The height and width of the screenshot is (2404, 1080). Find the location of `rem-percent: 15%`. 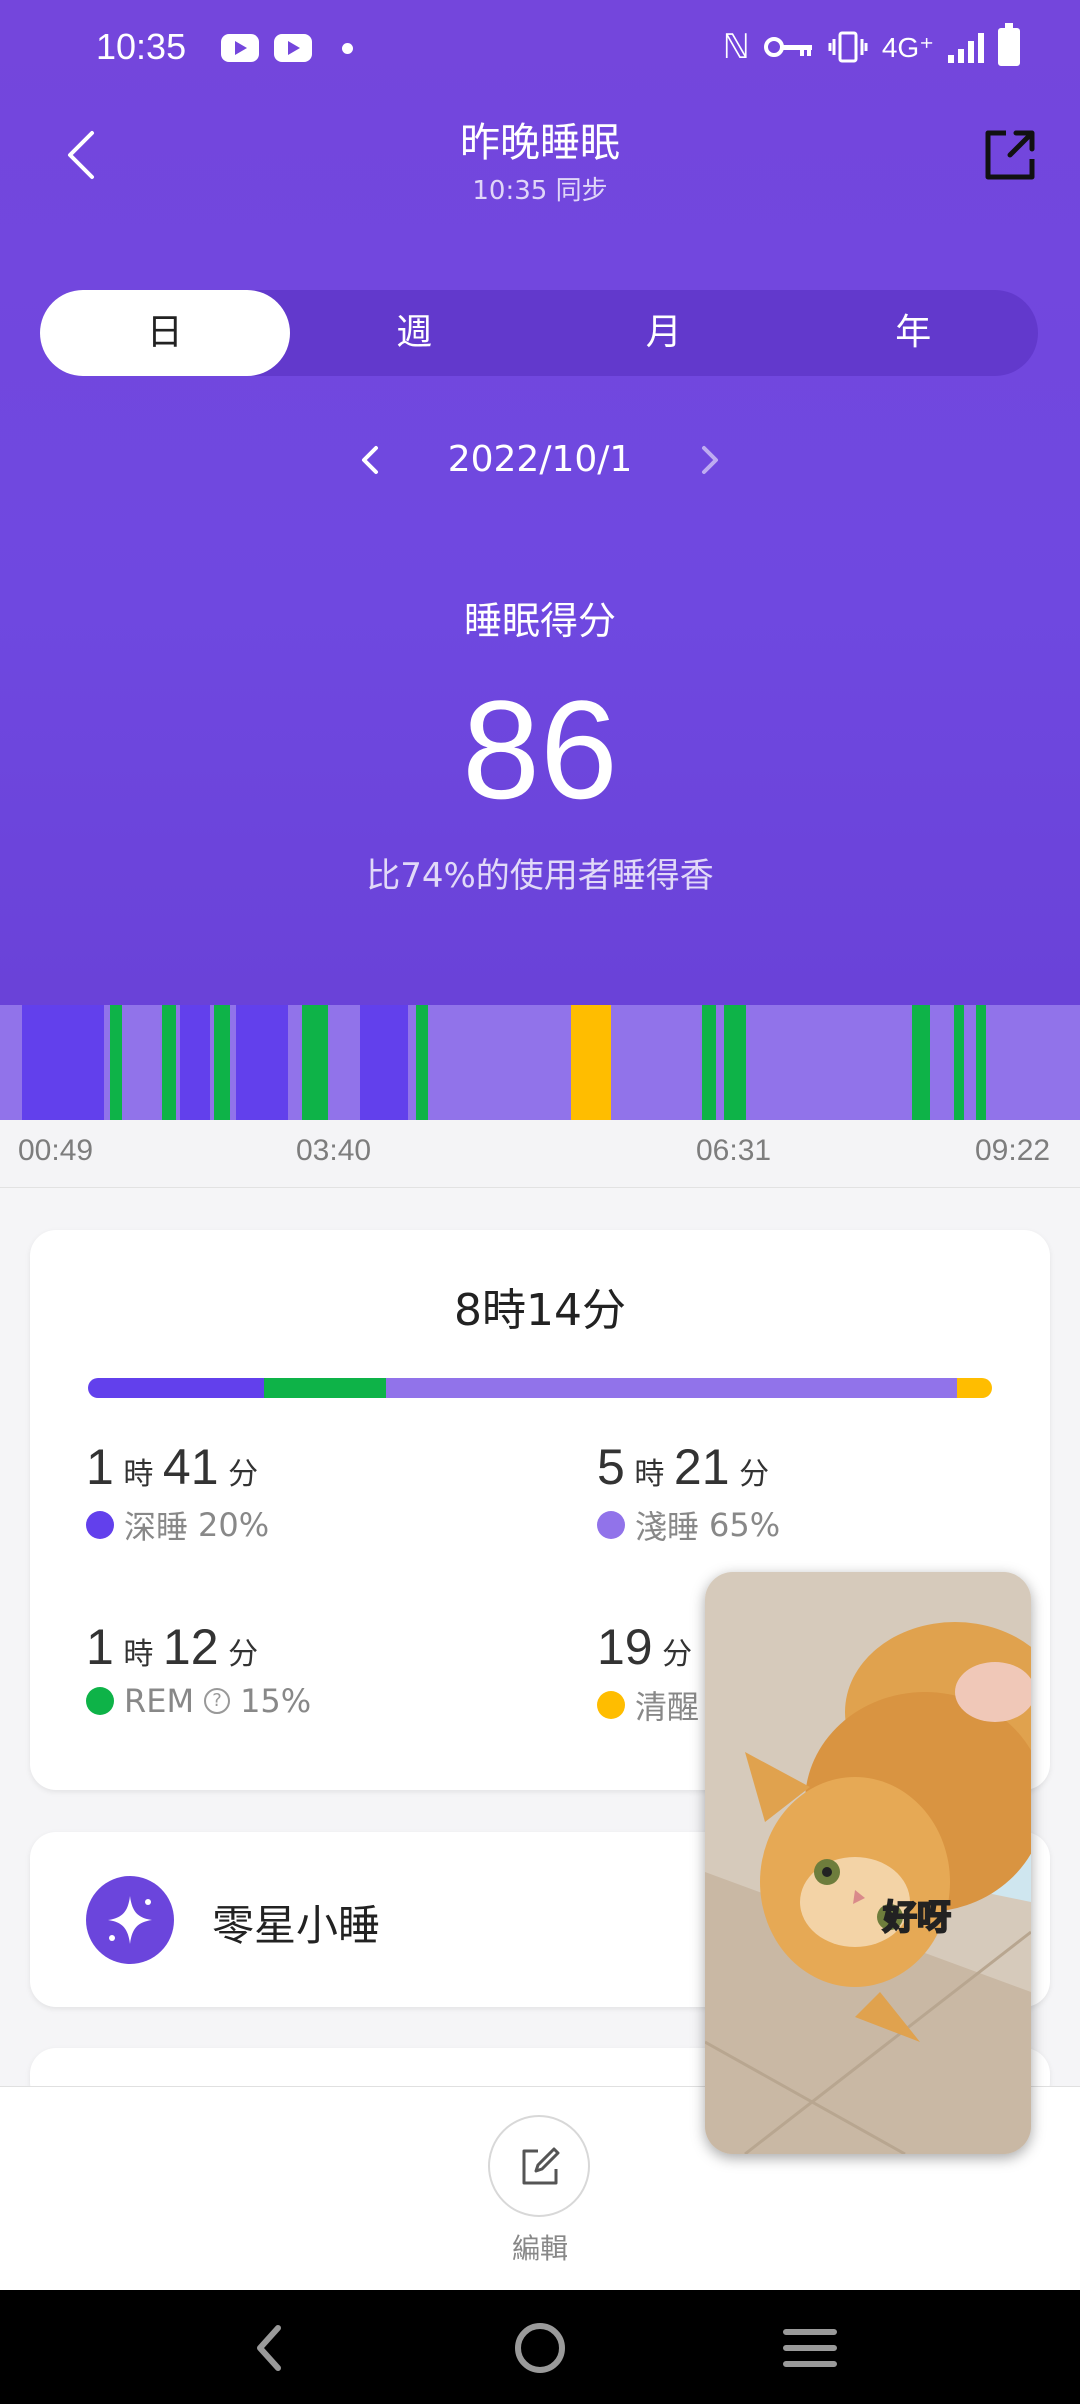

rem-percent: 15% is located at coordinates (276, 1701).